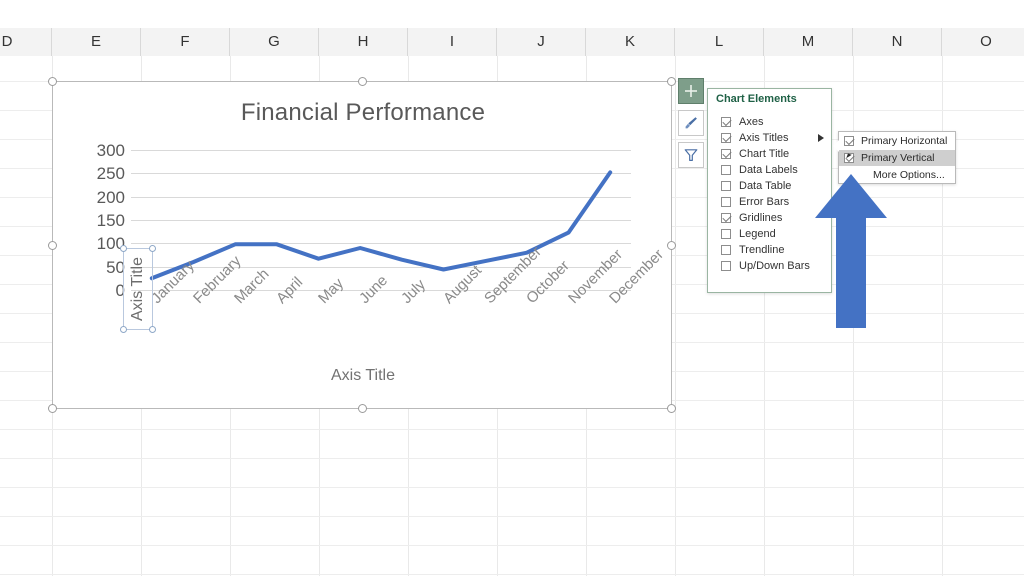 The height and width of the screenshot is (576, 1024). I want to click on y-axis-tick-label: 200, so click(110, 197).